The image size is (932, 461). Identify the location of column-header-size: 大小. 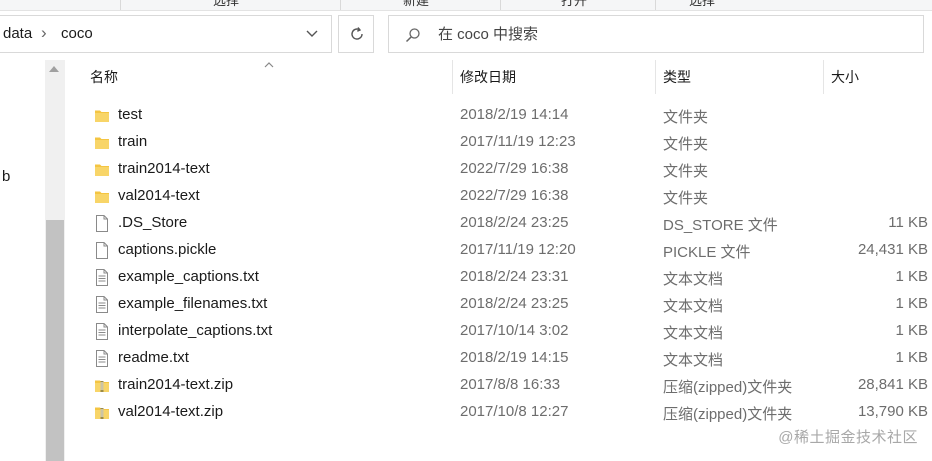
(878, 77).